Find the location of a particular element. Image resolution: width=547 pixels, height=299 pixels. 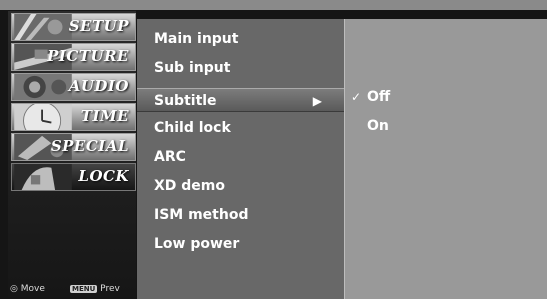

clock-icon is located at coordinates (43, 117).